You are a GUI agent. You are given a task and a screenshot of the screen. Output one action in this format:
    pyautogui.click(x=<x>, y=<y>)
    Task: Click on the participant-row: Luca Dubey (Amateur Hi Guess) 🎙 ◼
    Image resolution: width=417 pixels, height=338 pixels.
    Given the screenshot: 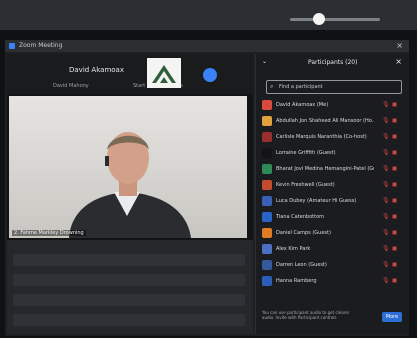 What is the action you would take?
    pyautogui.click(x=333, y=202)
    